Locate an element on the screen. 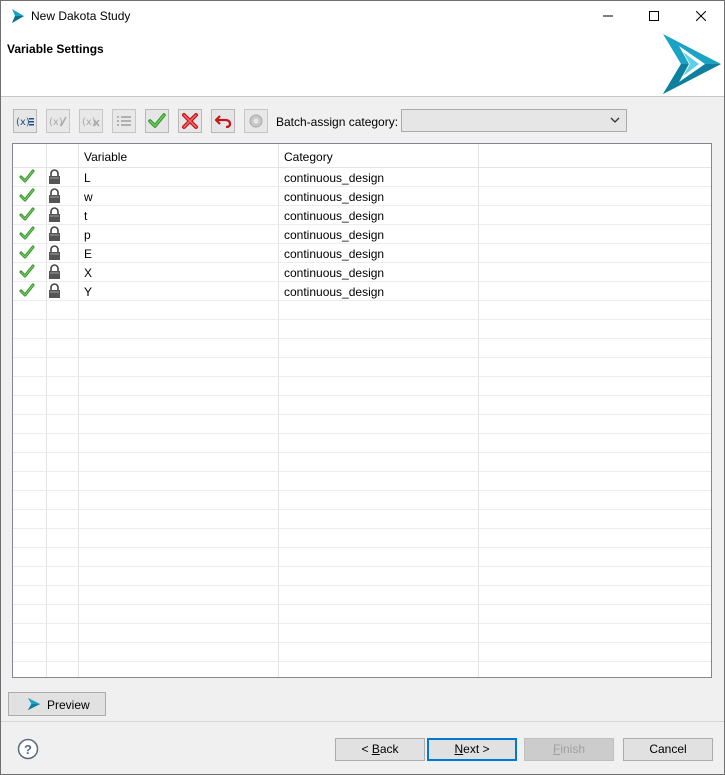 This screenshot has height=775, width=725. table-header: Variable Category is located at coordinates (362, 156).